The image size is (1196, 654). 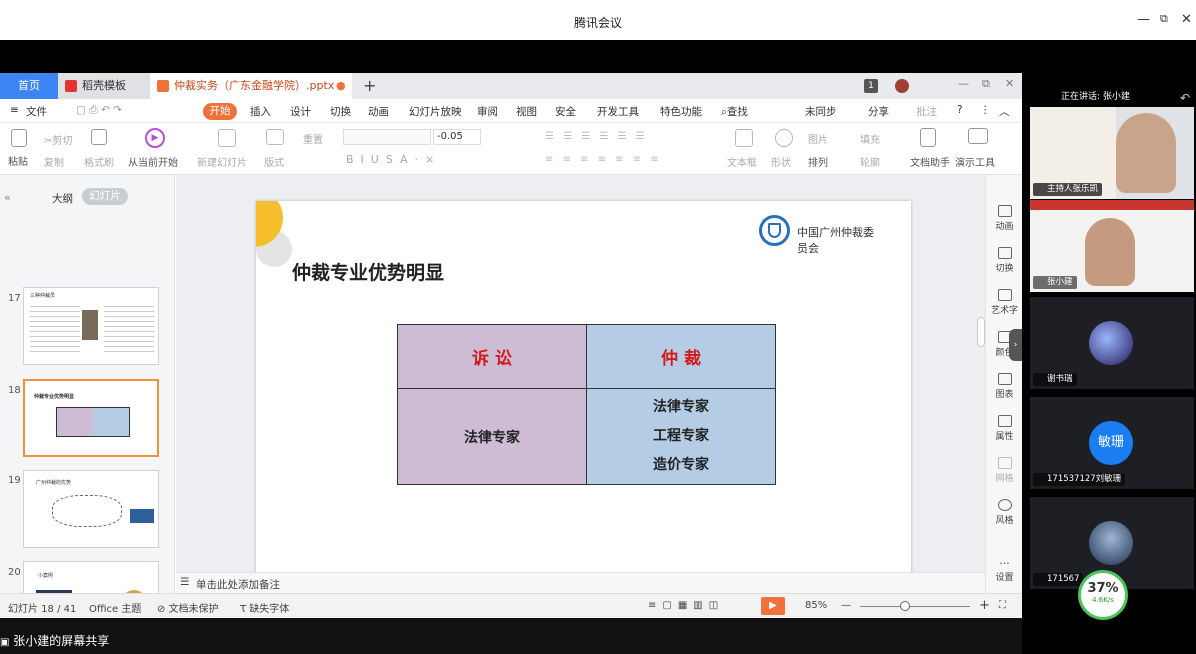 What do you see at coordinates (975, 161) in the screenshot?
I see `present-tool-button: 演示工具` at bounding box center [975, 161].